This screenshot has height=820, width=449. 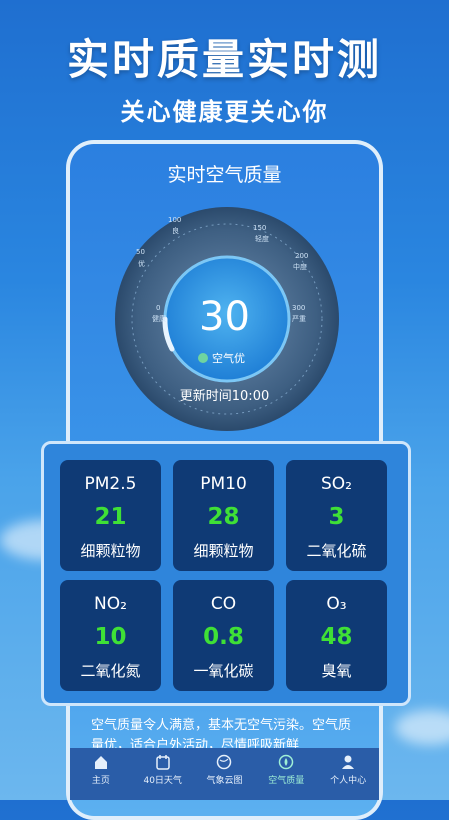 What do you see at coordinates (336, 484) in the screenshot?
I see `pollutant-name: SO₂` at bounding box center [336, 484].